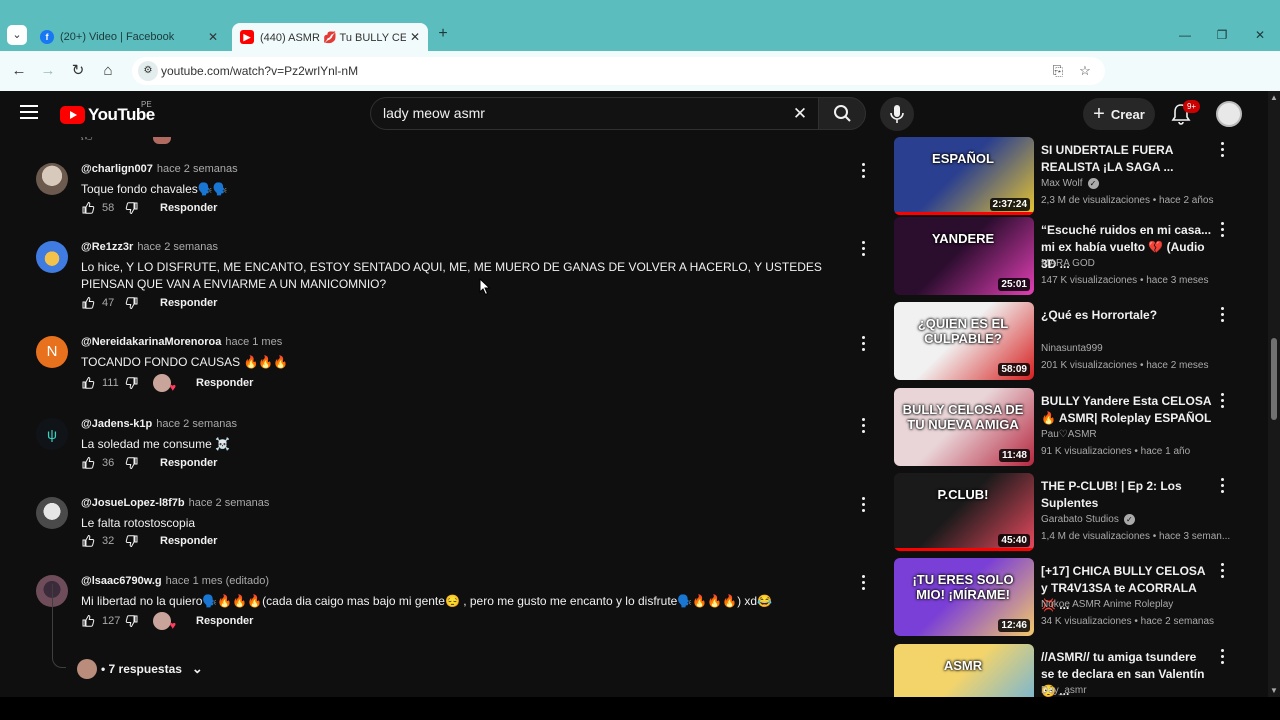  What do you see at coordinates (443, 35) in the screenshot?
I see `new-tab-button: +` at bounding box center [443, 35].